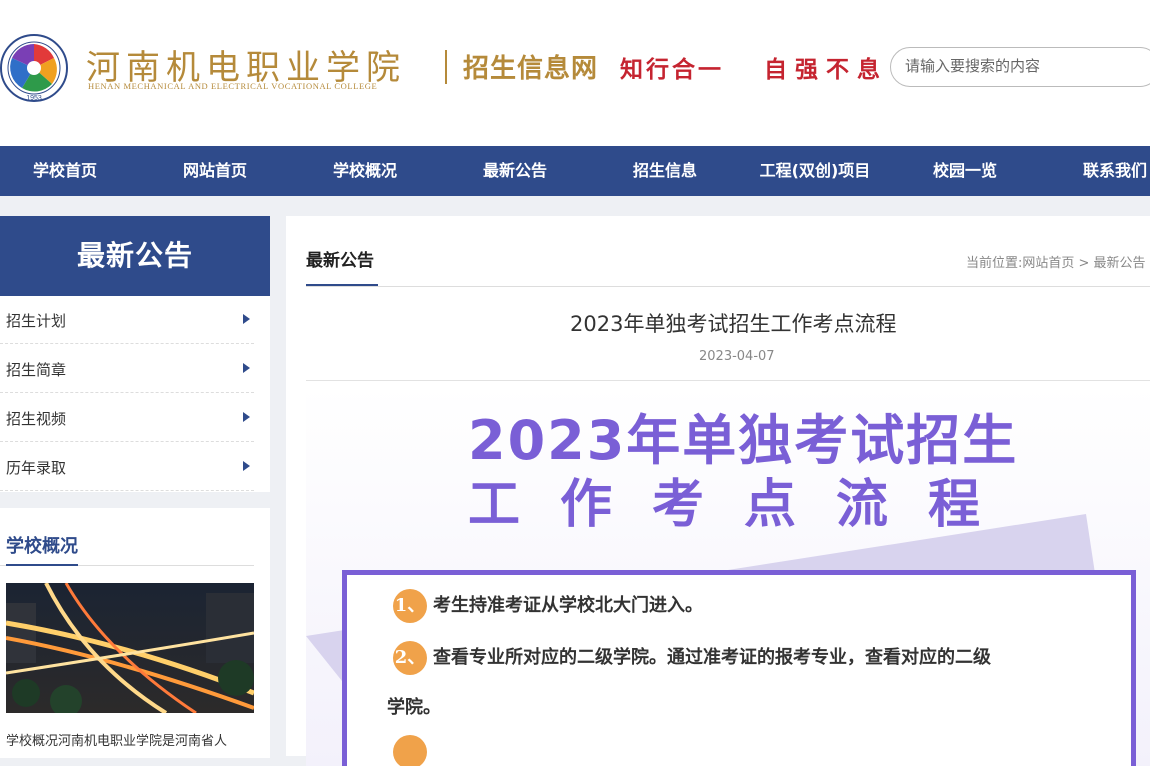  I want to click on step-number-badge: 2、, so click(410, 658).